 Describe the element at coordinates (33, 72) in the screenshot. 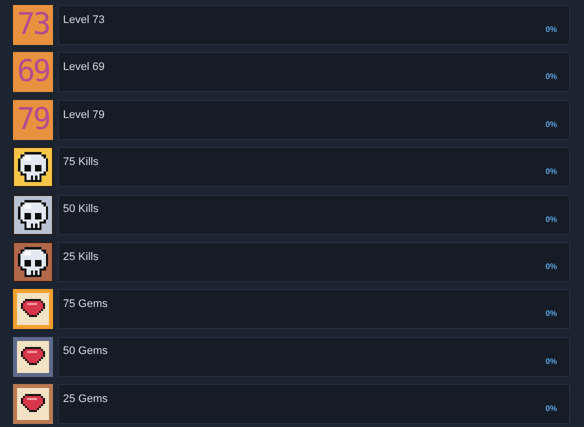

I see `level-badge-icon: 69` at that location.